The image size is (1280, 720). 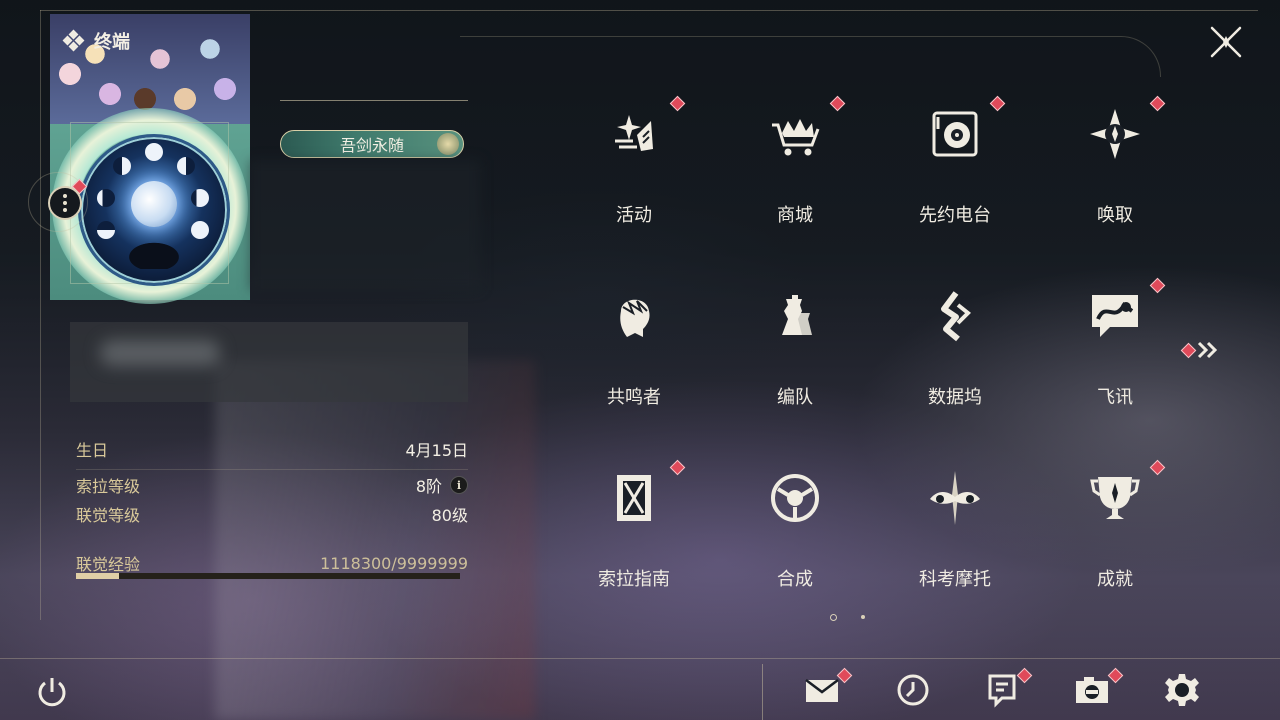 What do you see at coordinates (822, 690) in the screenshot?
I see `mail-icon` at bounding box center [822, 690].